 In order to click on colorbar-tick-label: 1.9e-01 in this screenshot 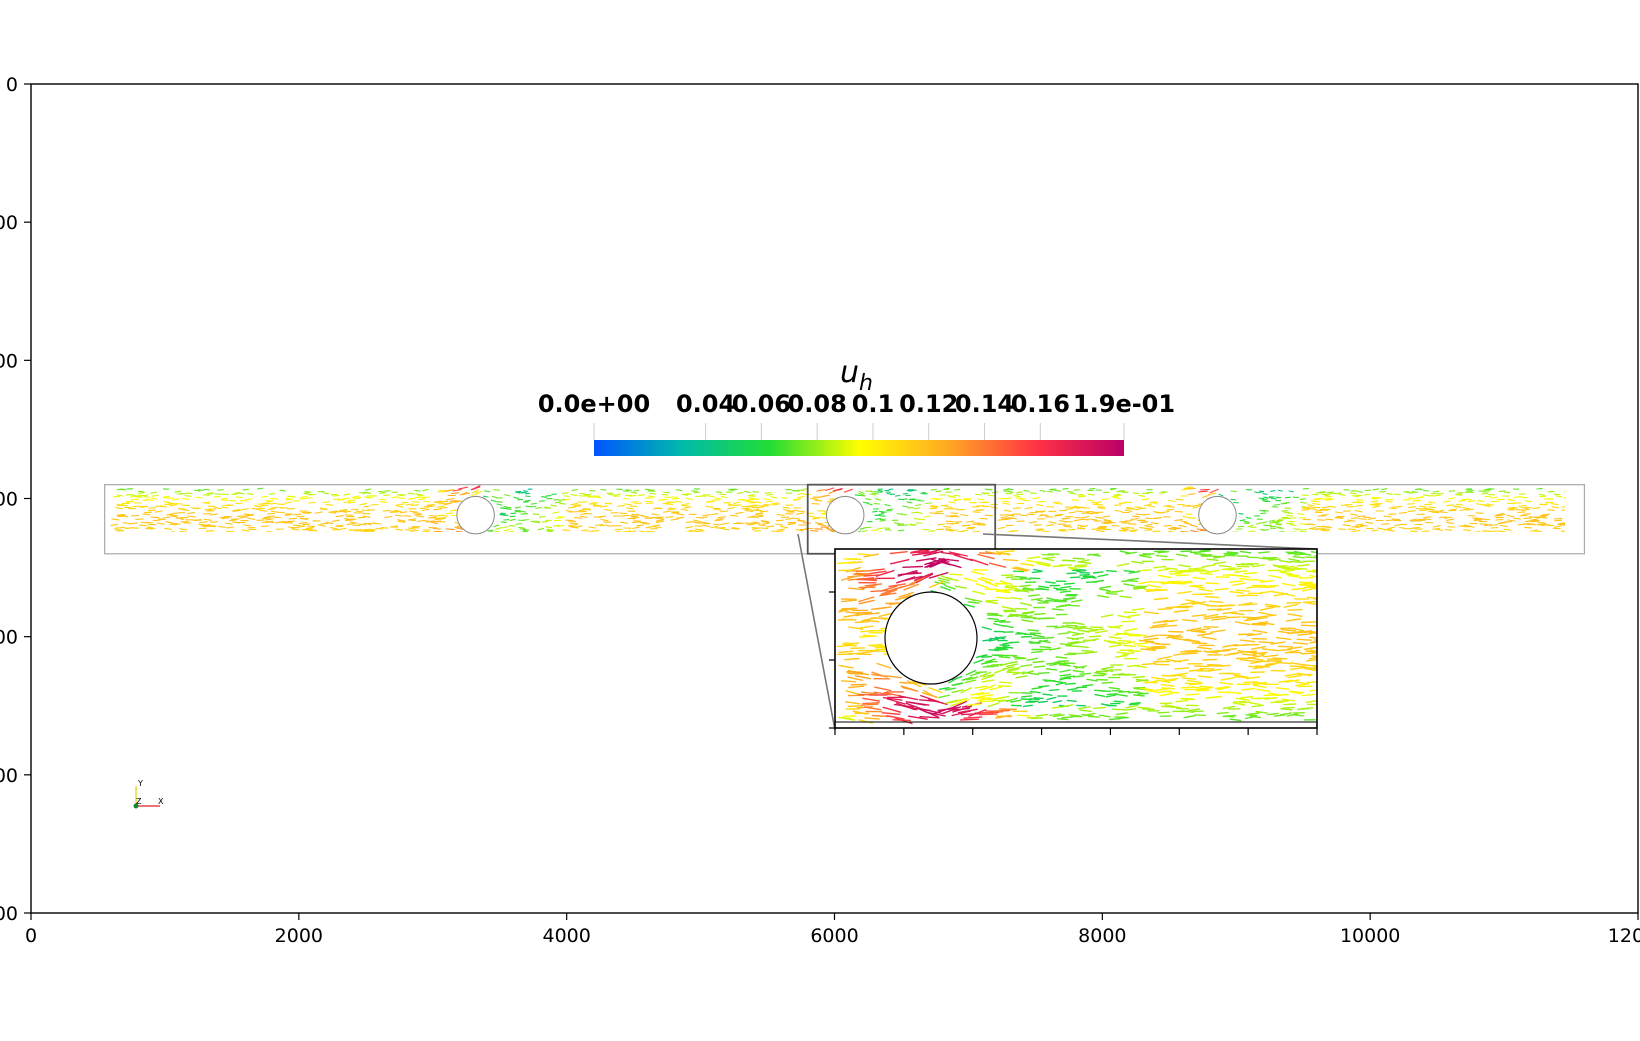, I will do `click(1124, 404)`.